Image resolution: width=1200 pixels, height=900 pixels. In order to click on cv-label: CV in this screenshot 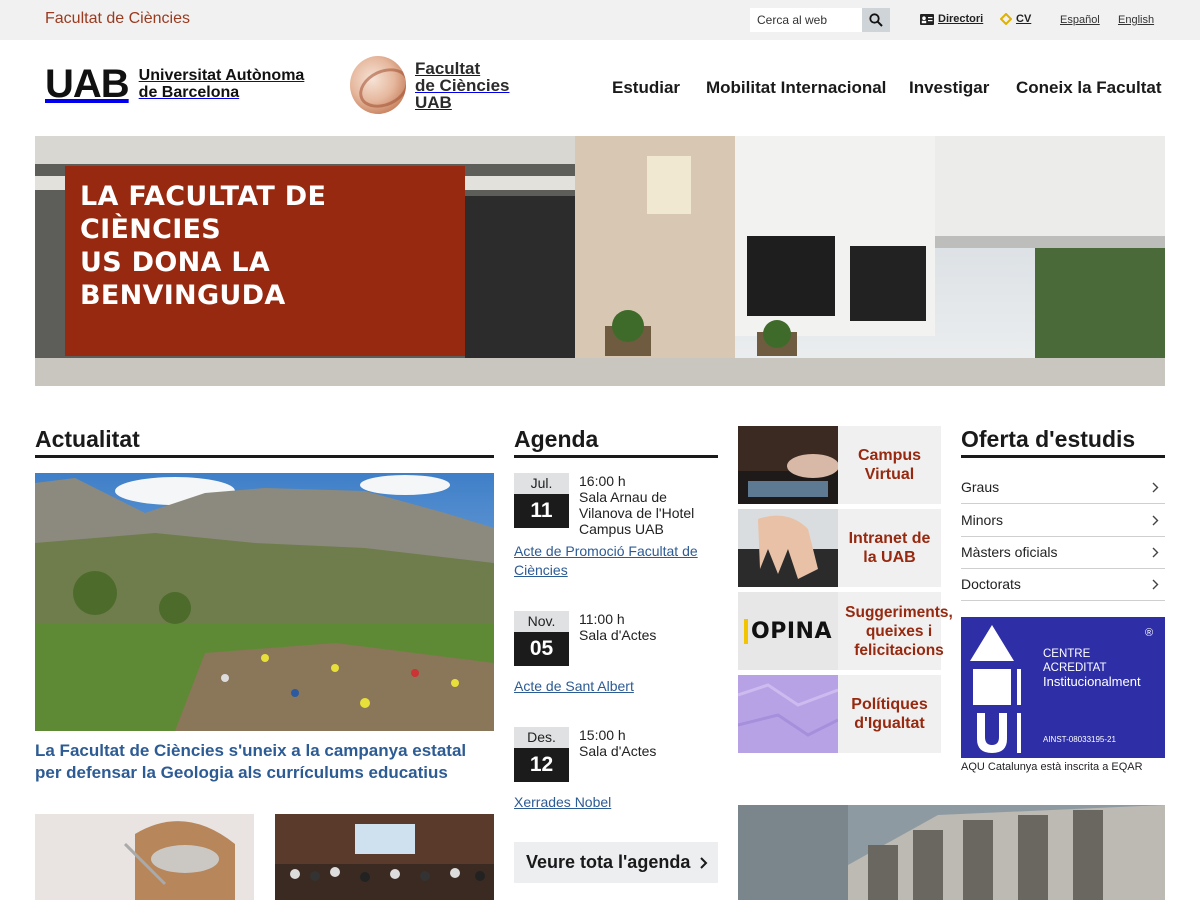, I will do `click(1024, 19)`.